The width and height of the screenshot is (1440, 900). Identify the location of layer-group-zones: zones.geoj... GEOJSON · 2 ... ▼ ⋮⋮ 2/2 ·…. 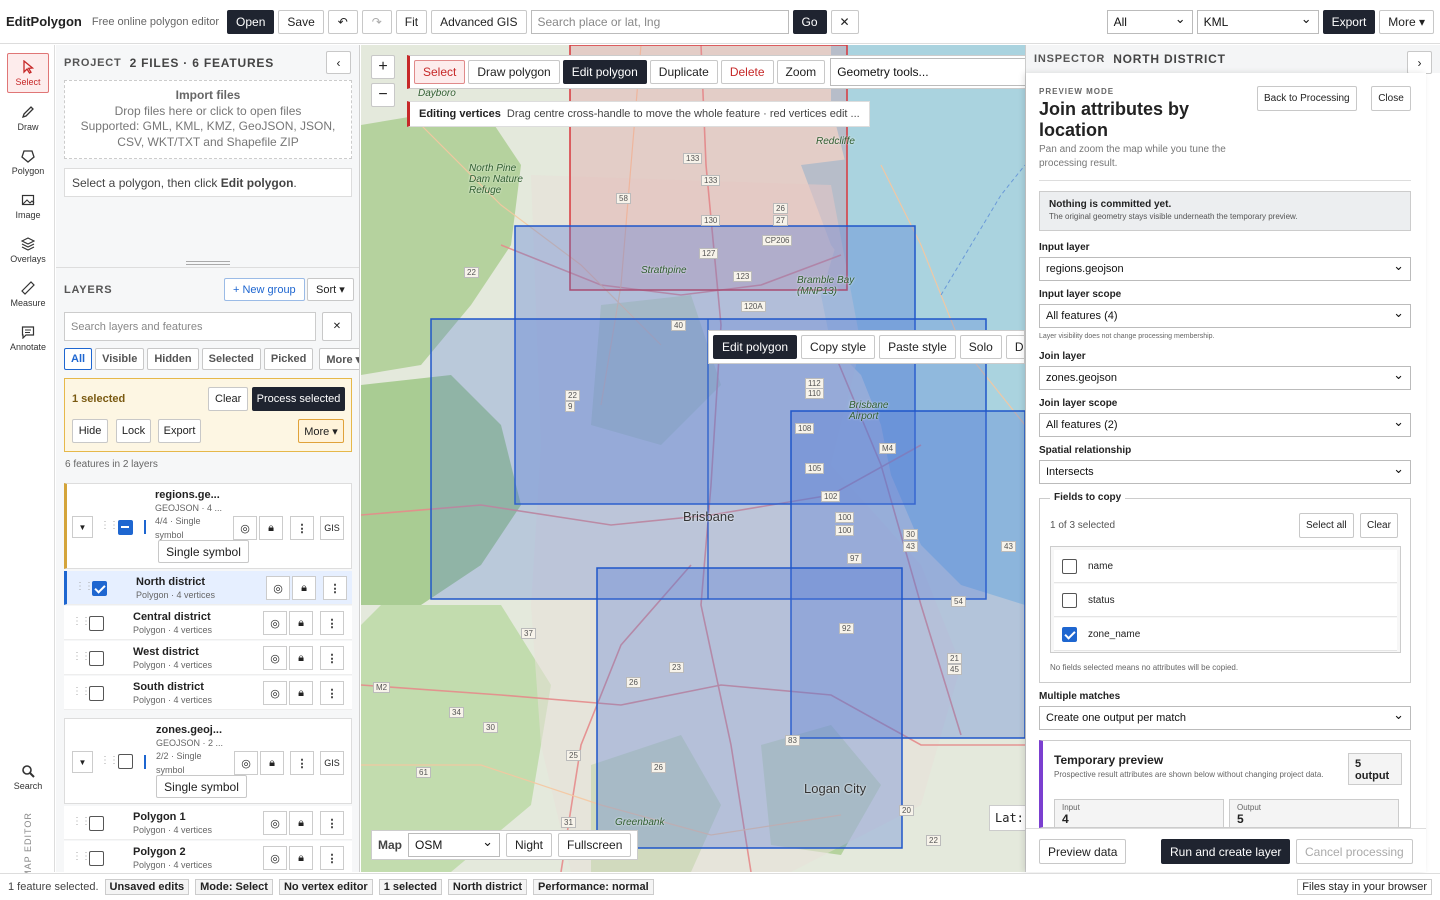
(208, 761).